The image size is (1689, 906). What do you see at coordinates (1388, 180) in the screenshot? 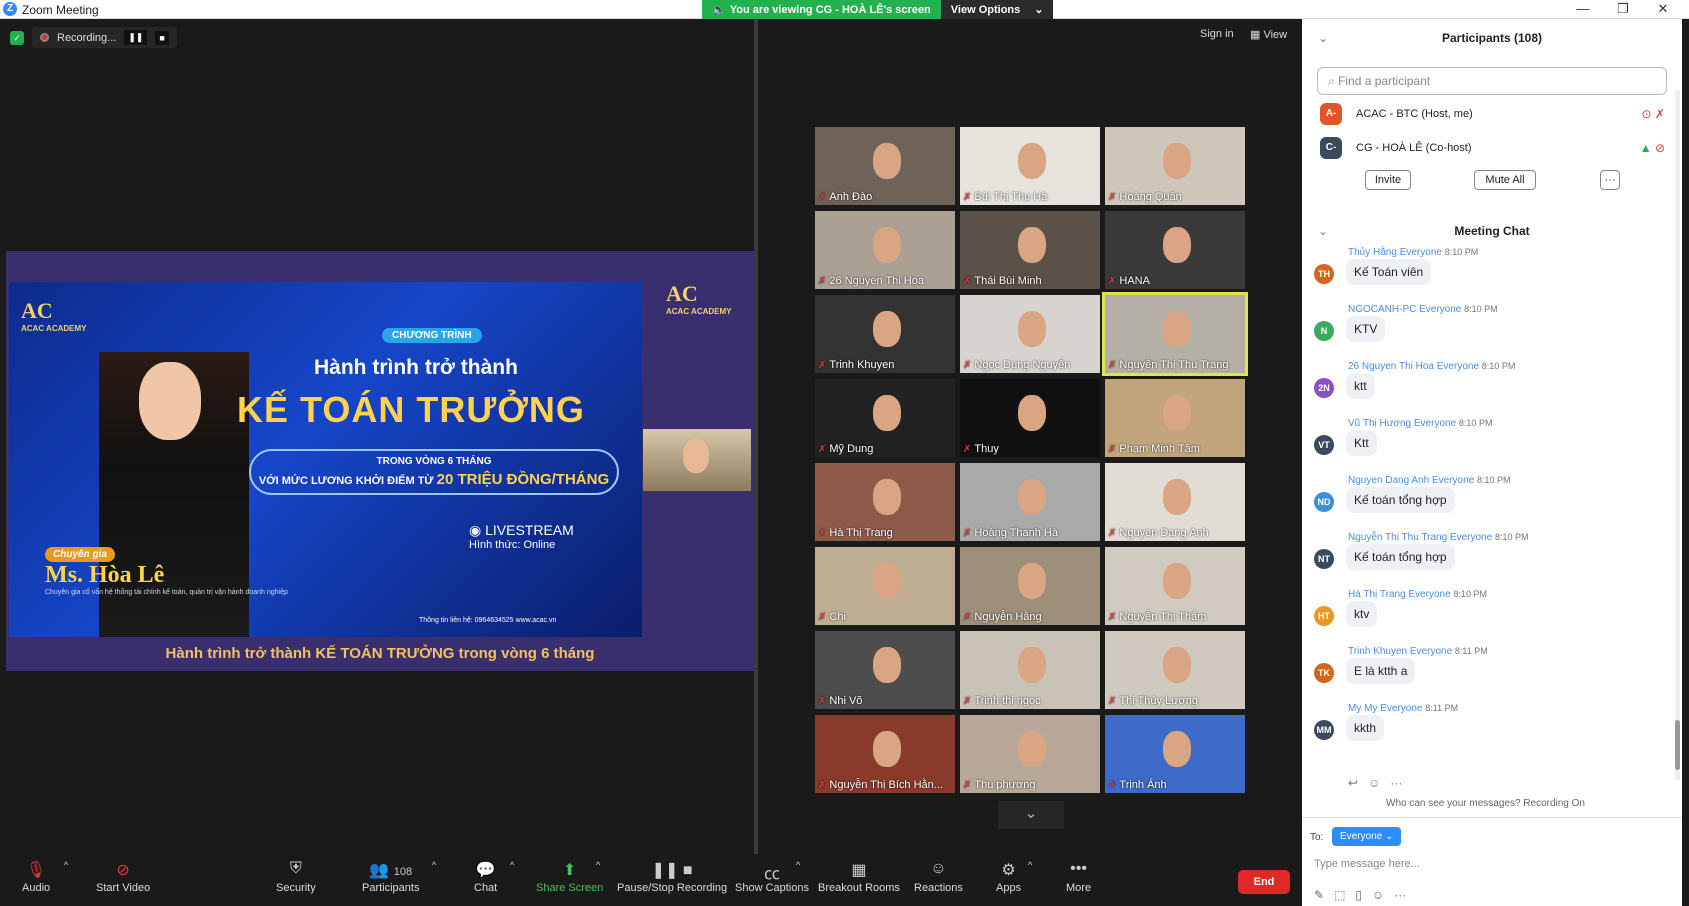
I see `invite-button: Invite` at bounding box center [1388, 180].